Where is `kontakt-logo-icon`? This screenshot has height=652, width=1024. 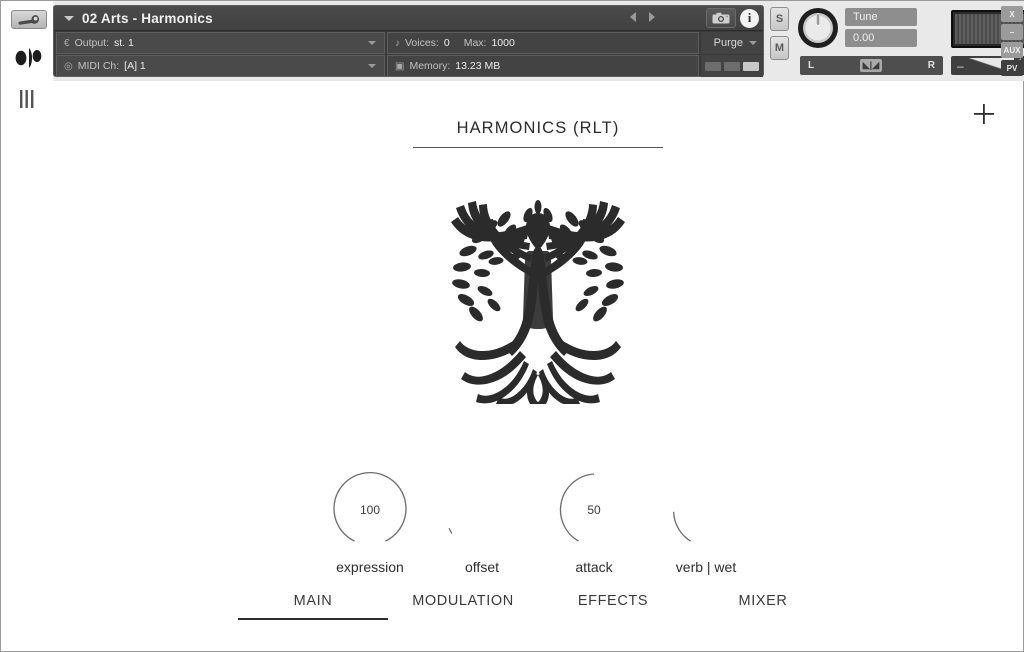 kontakt-logo-icon is located at coordinates (28, 58).